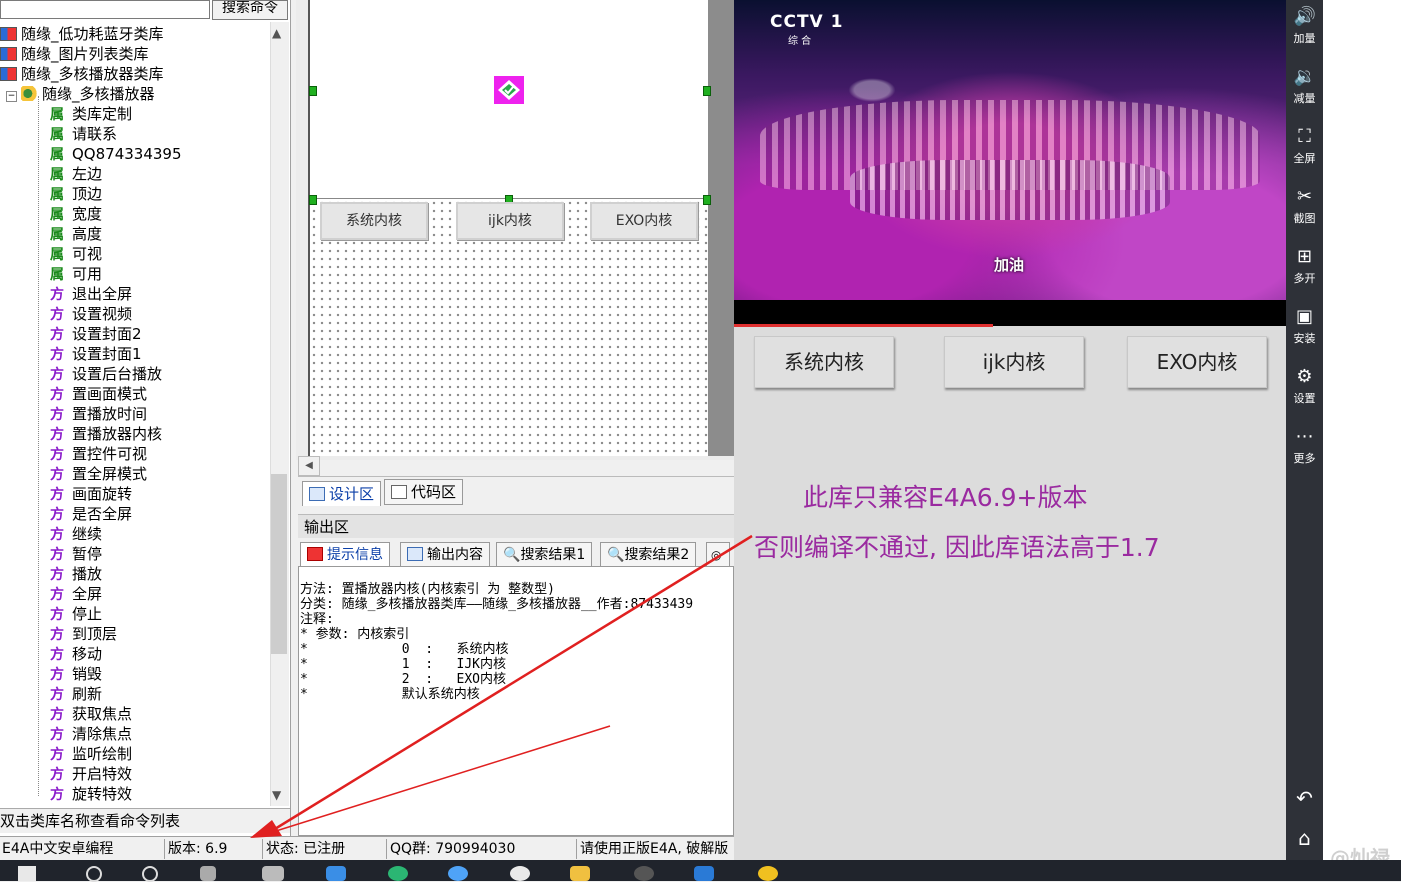 The width and height of the screenshot is (1401, 882). I want to click on chrome-icon, so click(520, 873).